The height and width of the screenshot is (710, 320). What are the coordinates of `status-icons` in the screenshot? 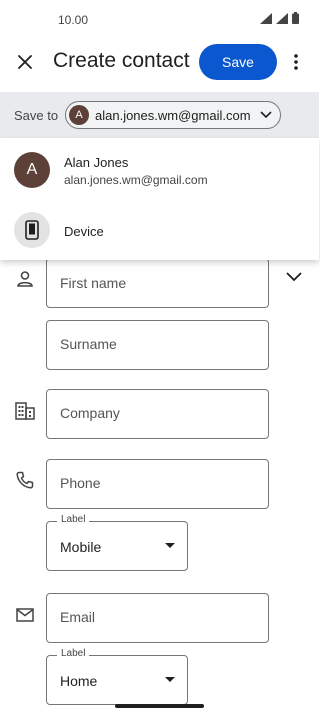 It's located at (279, 18).